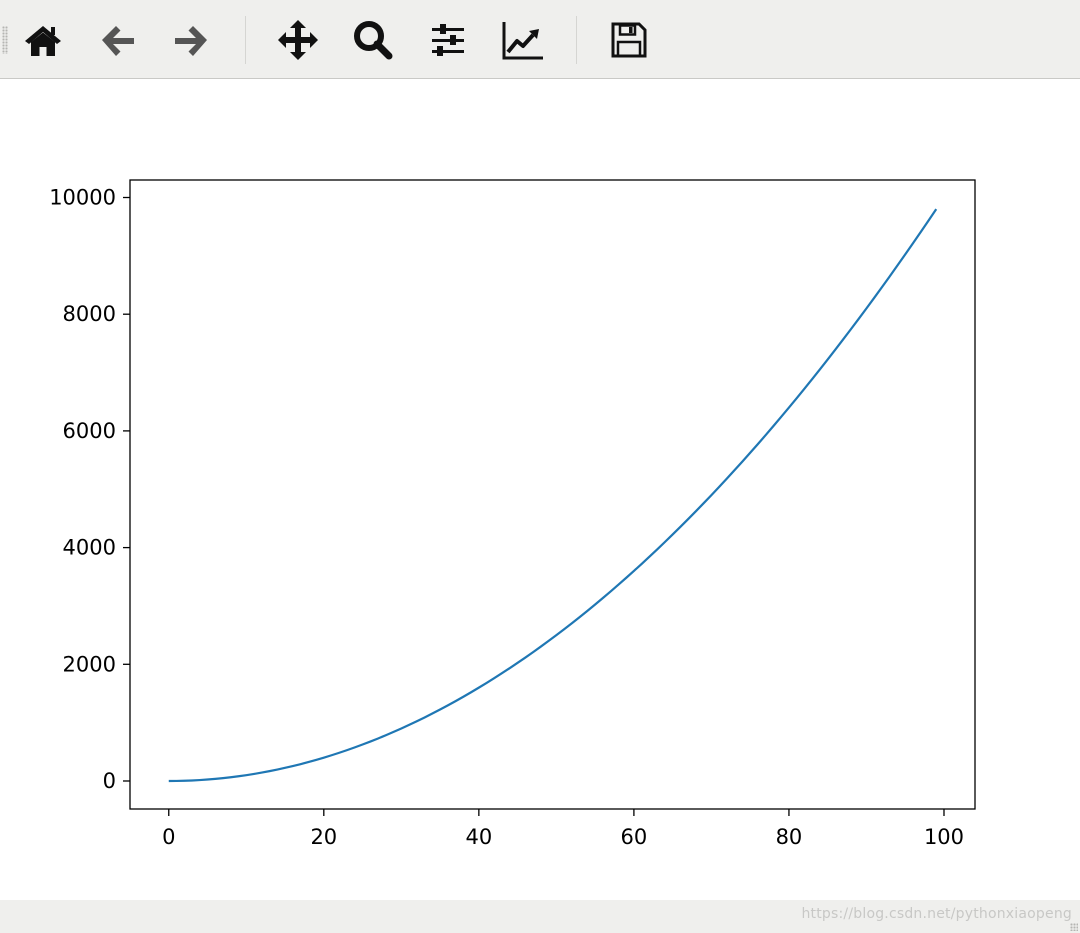 This screenshot has height=933, width=1080. I want to click on zoom-button, so click(373, 40).